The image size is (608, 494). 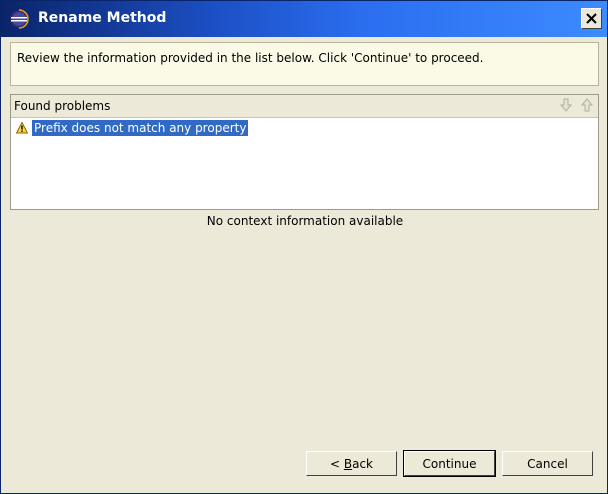 I want to click on previous-problem-icon, so click(x=587, y=105).